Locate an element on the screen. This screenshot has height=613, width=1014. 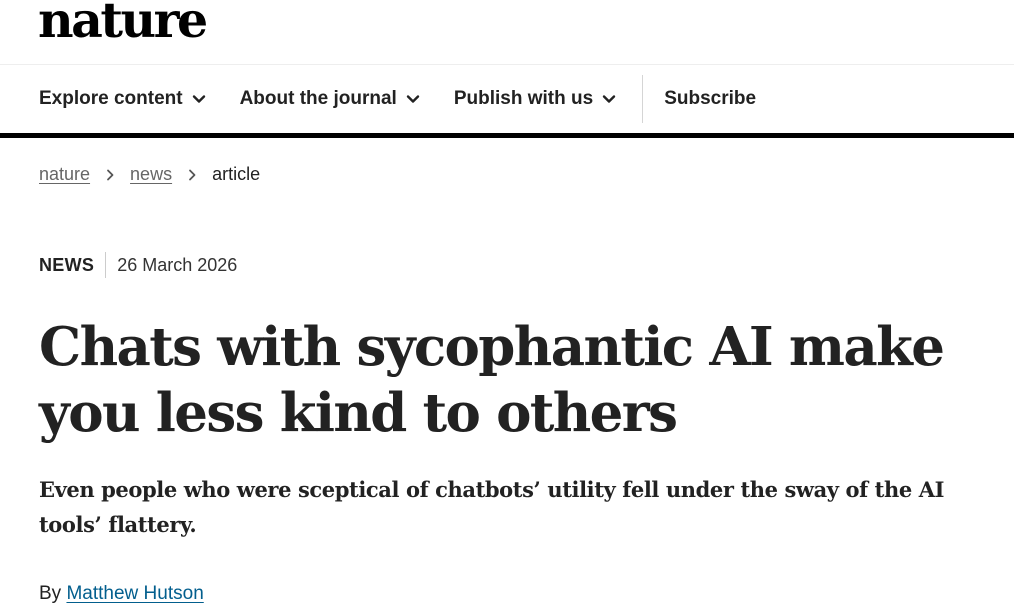
subscribe-label: Subscribe is located at coordinates (710, 99).